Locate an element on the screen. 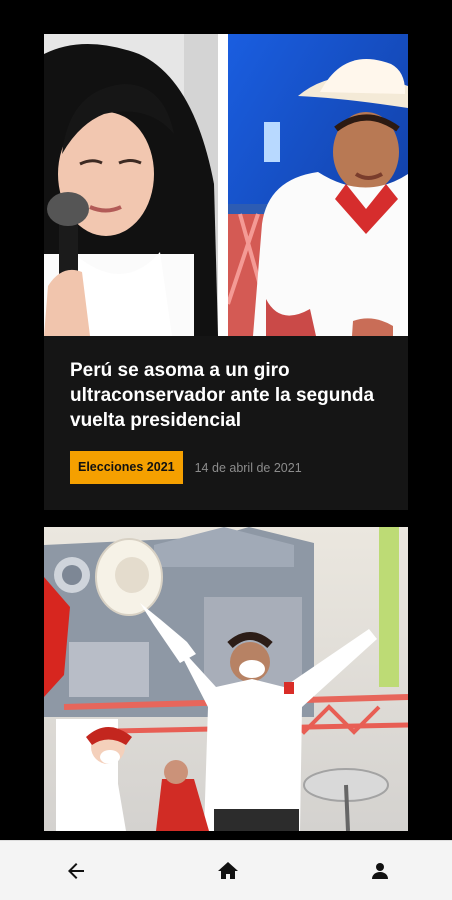 The height and width of the screenshot is (900, 452). back-button is located at coordinates (76, 871).